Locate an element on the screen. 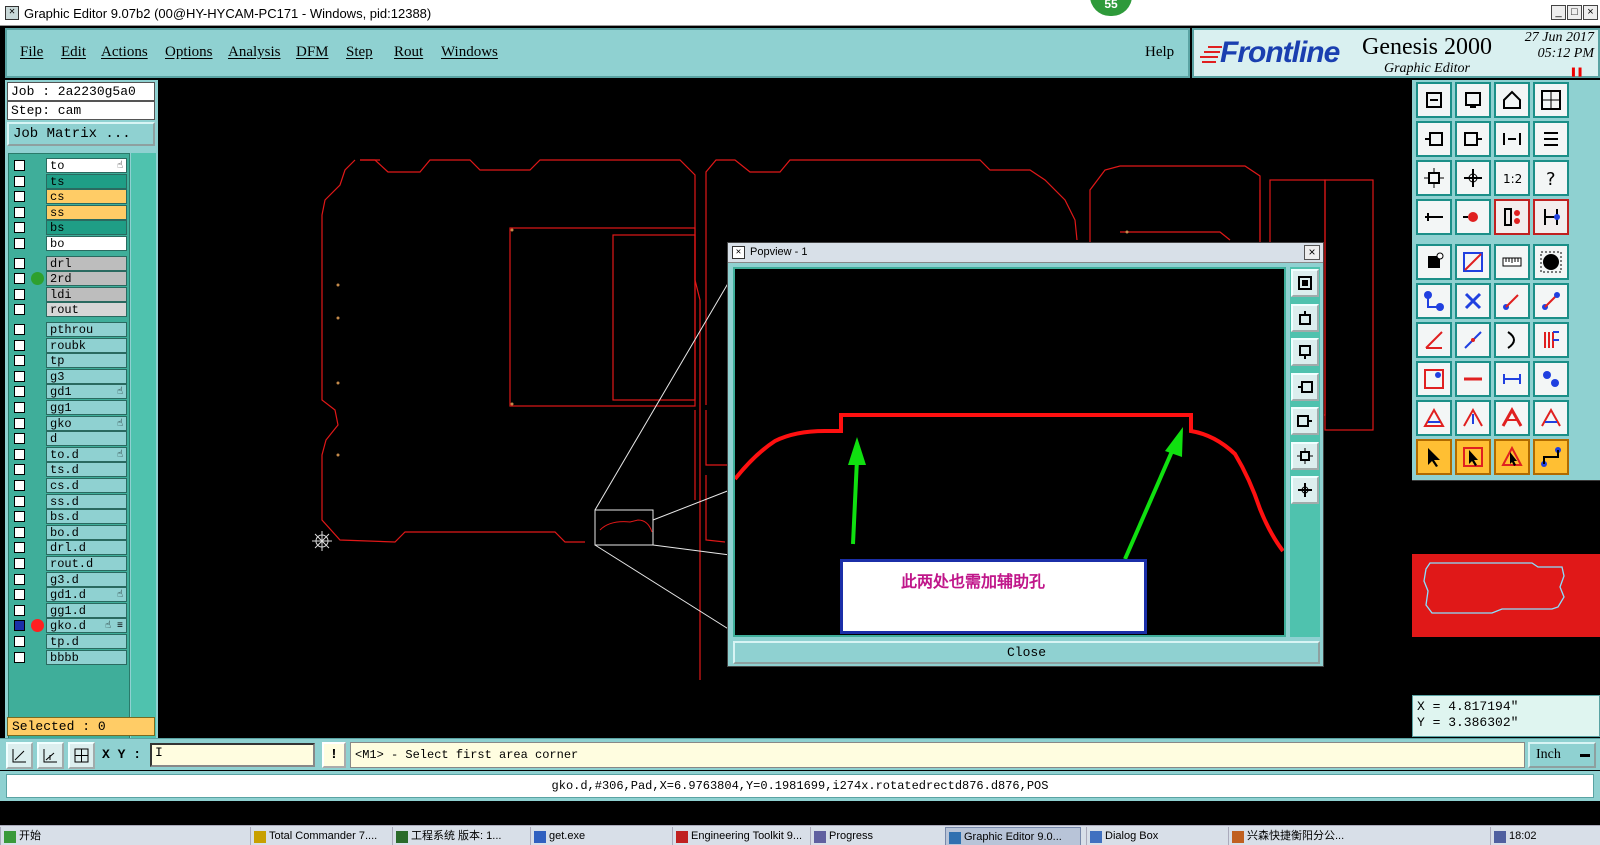 This screenshot has width=1600, height=845. measure-button is located at coordinates (1434, 217).